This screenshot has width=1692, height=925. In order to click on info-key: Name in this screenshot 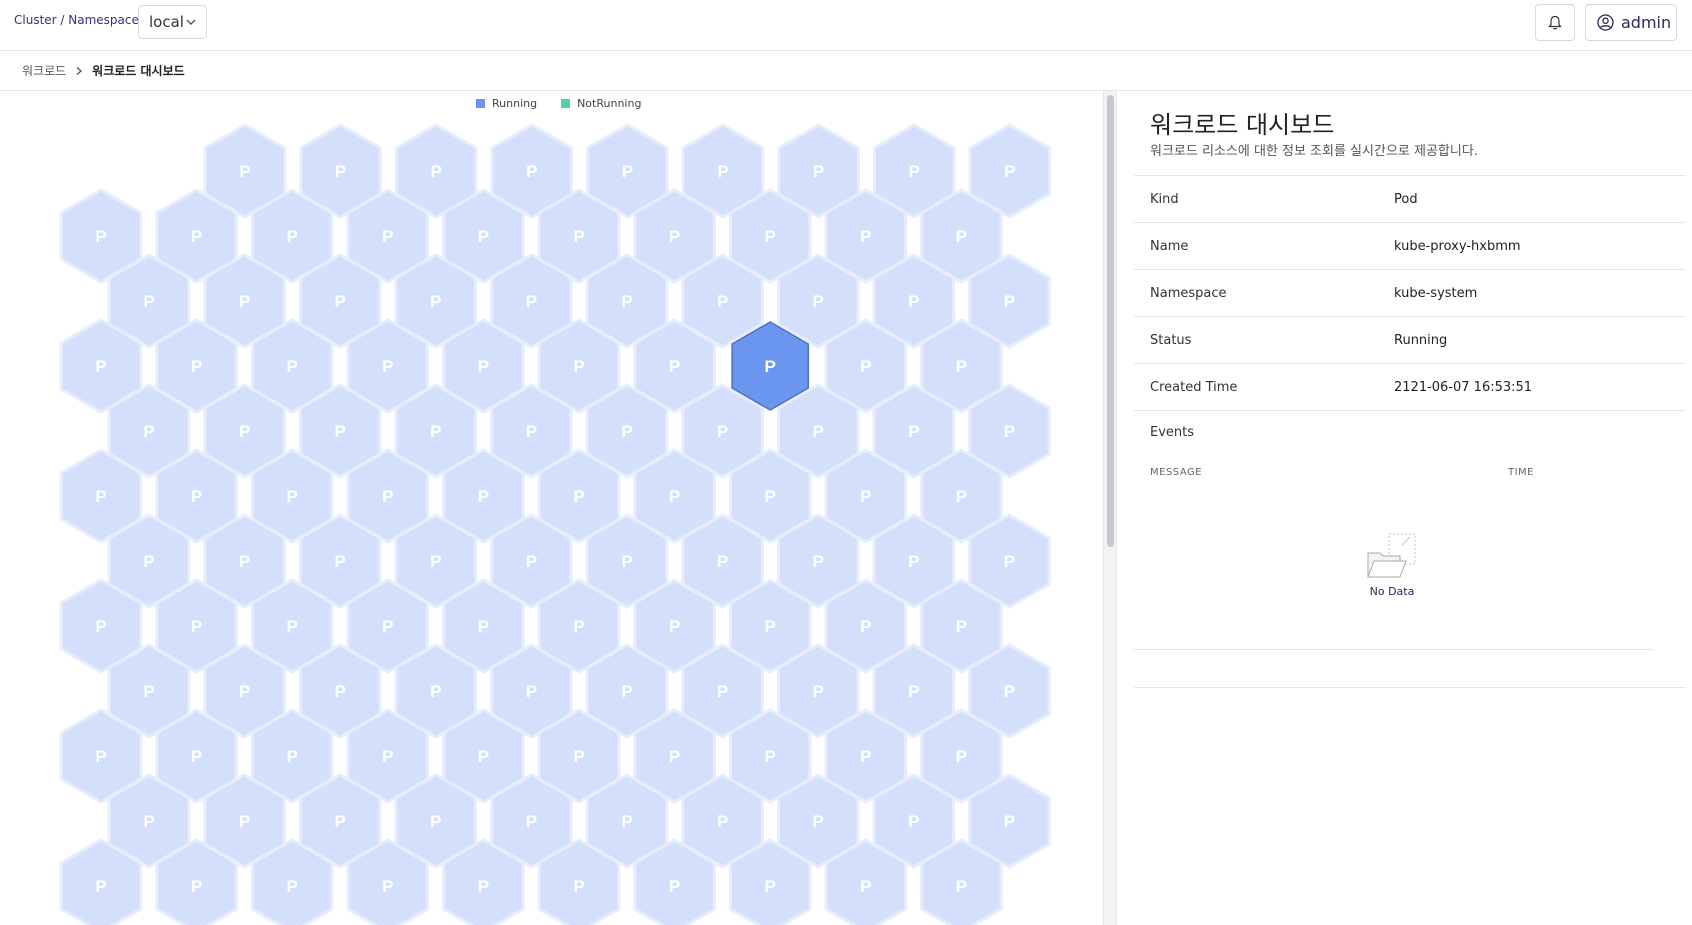, I will do `click(1169, 246)`.